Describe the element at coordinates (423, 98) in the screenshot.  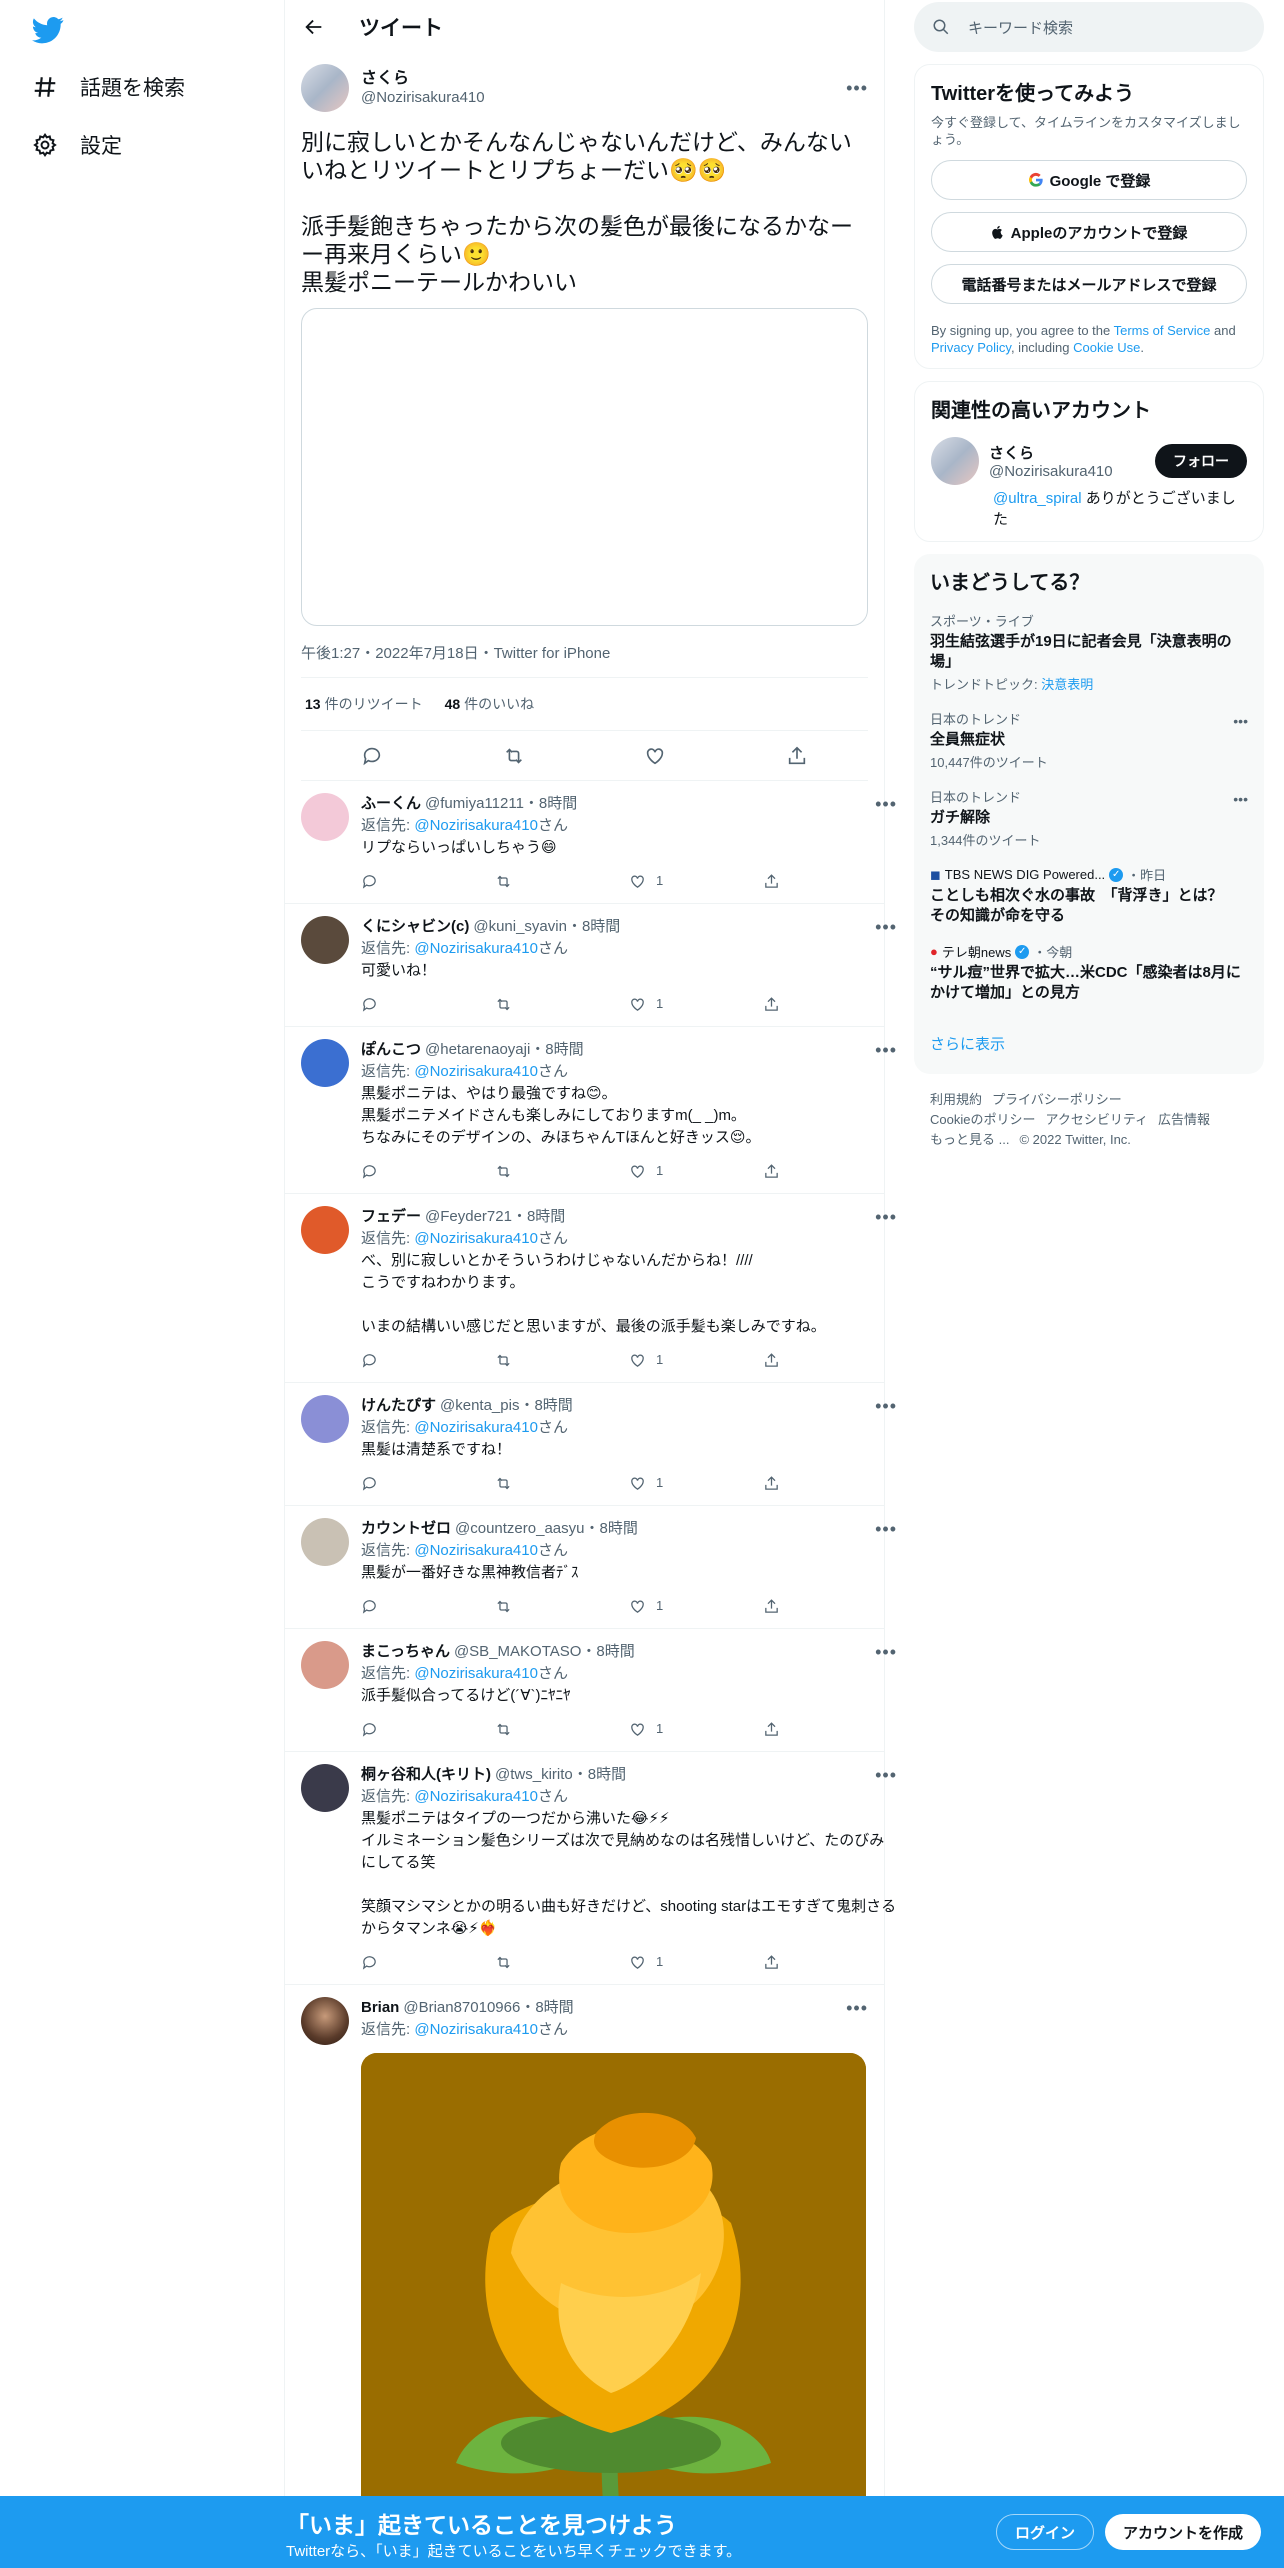
I see `author-handle: @Nozirisakura410` at that location.